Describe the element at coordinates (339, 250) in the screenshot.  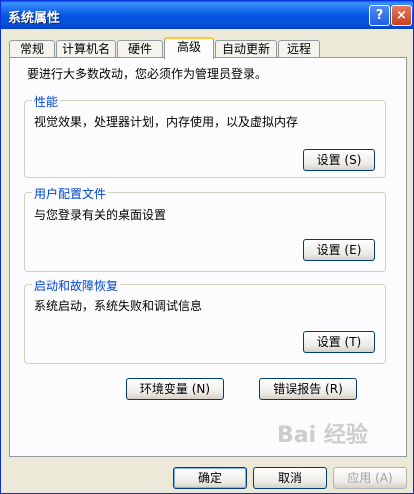
I see `user-profiles-settings-button: 设置 (E)` at that location.